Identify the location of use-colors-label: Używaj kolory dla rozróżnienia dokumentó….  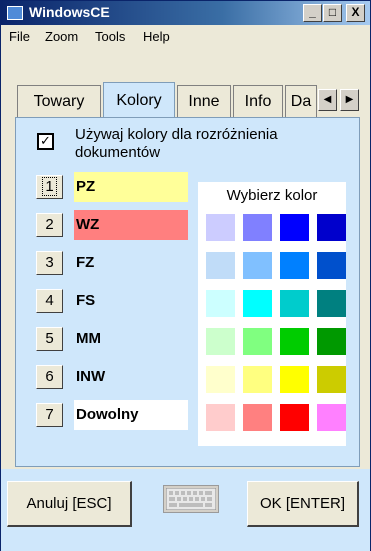
(176, 143).